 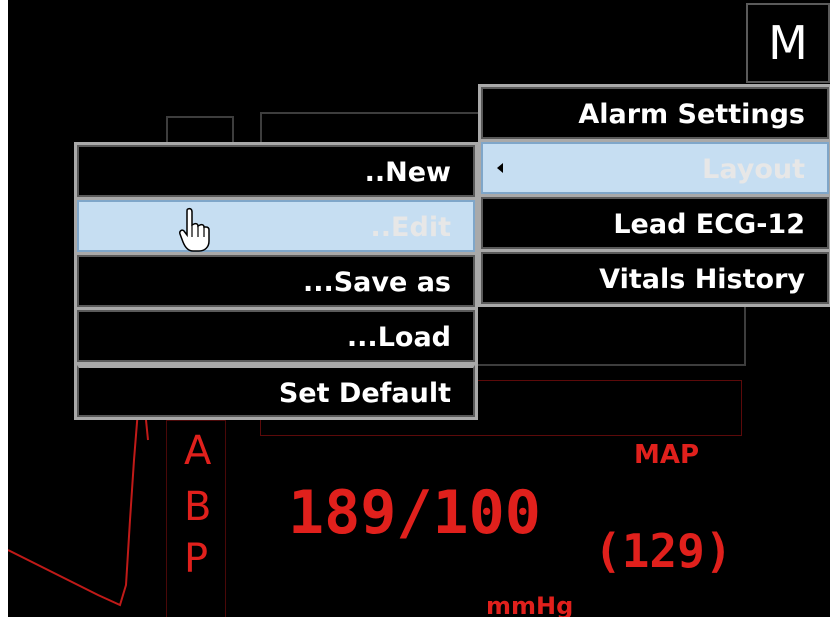 What do you see at coordinates (398, 337) in the screenshot?
I see `menu-item-label: ...Load` at bounding box center [398, 337].